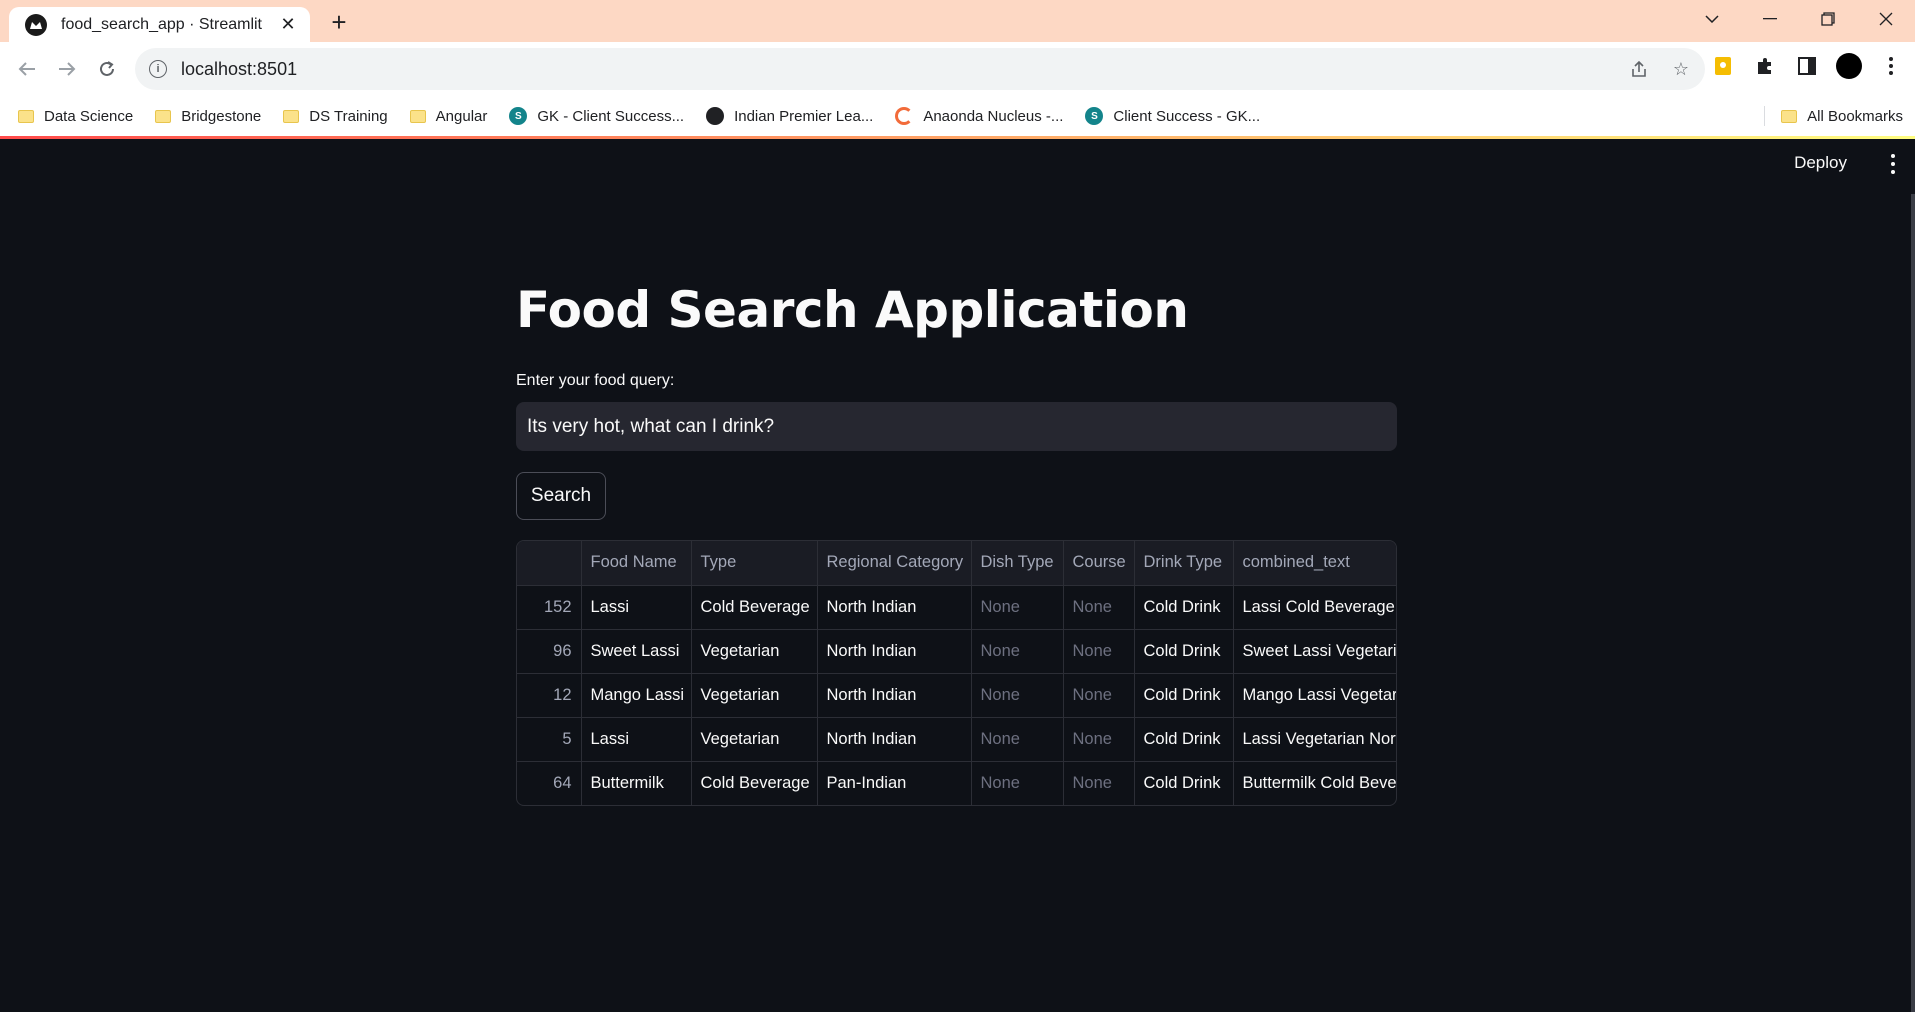 The height and width of the screenshot is (1012, 1915). Describe the element at coordinates (1184, 563) in the screenshot. I see `column-header-drink-type: Drink Type` at that location.